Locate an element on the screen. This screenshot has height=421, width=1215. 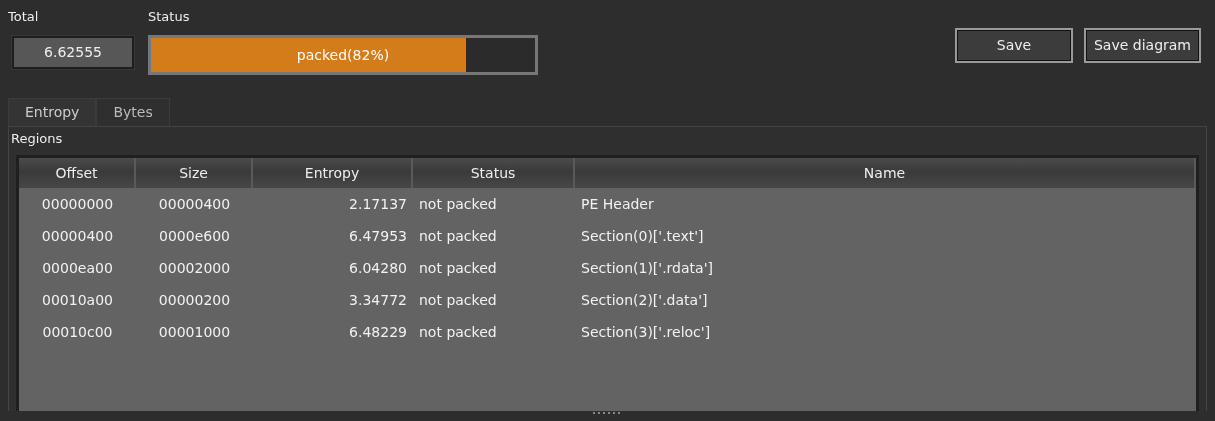
table-cell-text: Section(0)['.text'] is located at coordinates (642, 236).